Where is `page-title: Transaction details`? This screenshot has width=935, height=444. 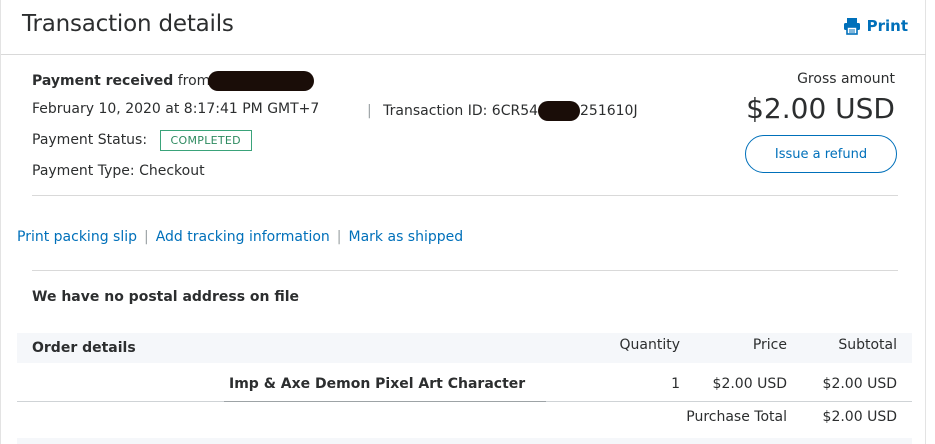
page-title: Transaction details is located at coordinates (128, 24).